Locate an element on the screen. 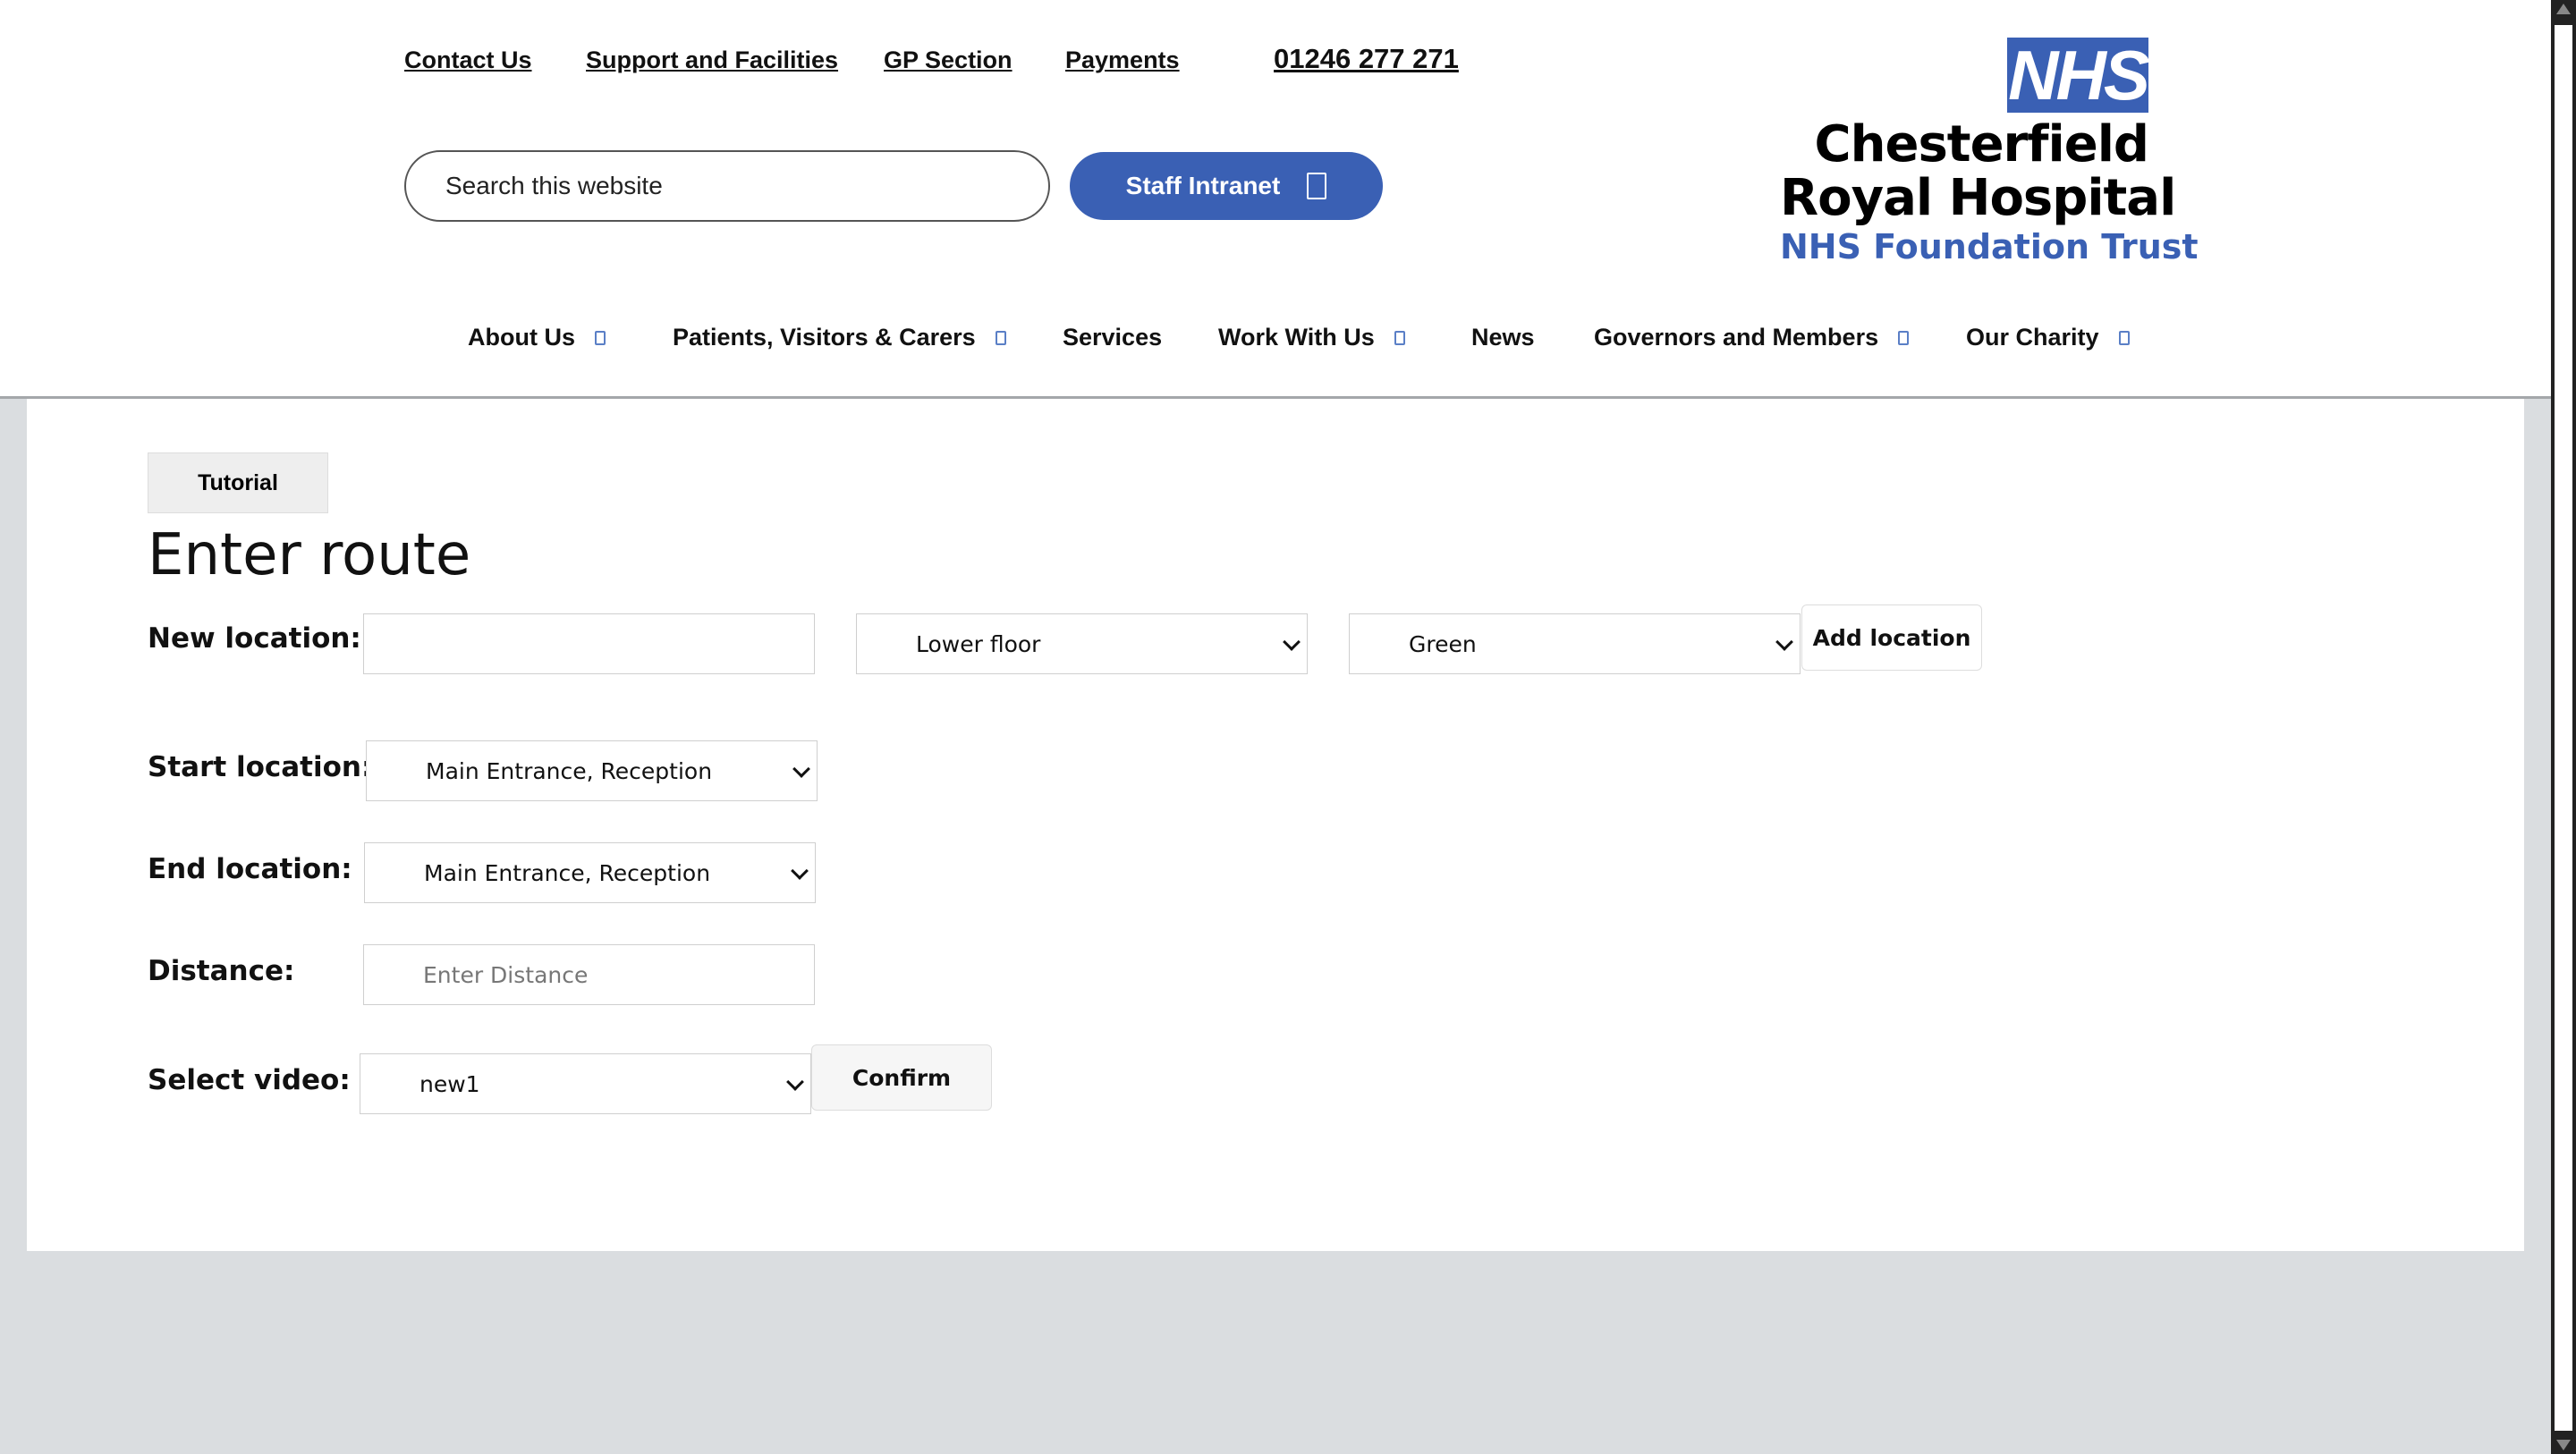  nav-item-services: Services is located at coordinates (1112, 337).